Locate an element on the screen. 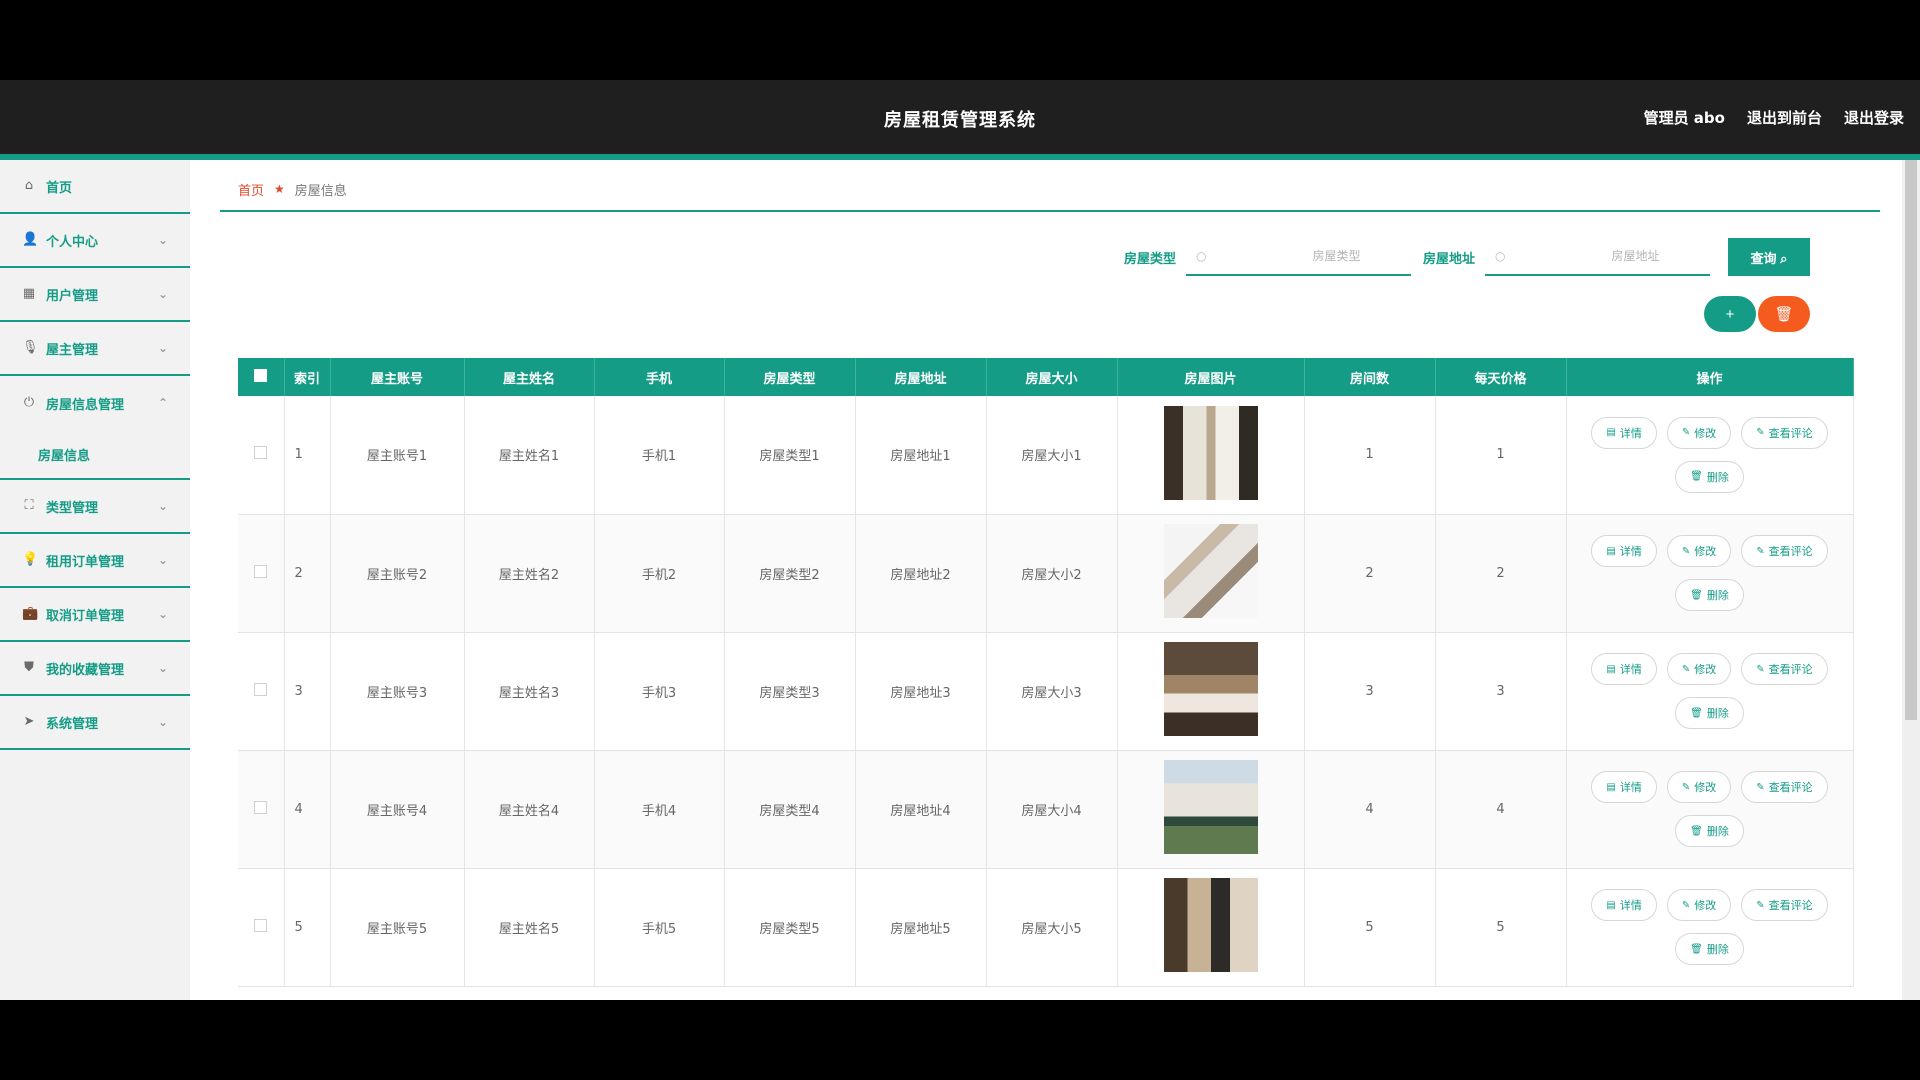 The image size is (1920, 1080). sidebar-item-personal-center: 👤 个人中心 ⌄ is located at coordinates (95, 241).